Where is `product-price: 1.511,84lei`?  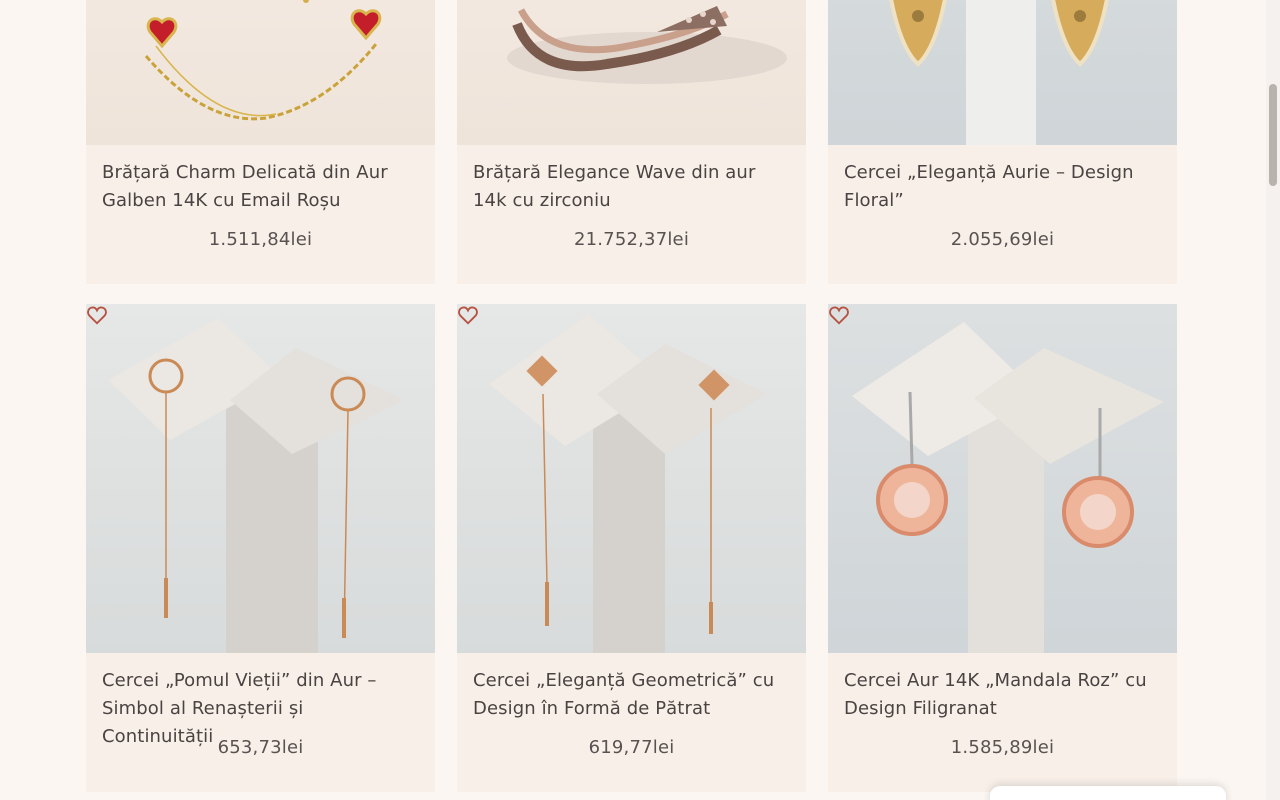
product-price: 1.511,84lei is located at coordinates (260, 239).